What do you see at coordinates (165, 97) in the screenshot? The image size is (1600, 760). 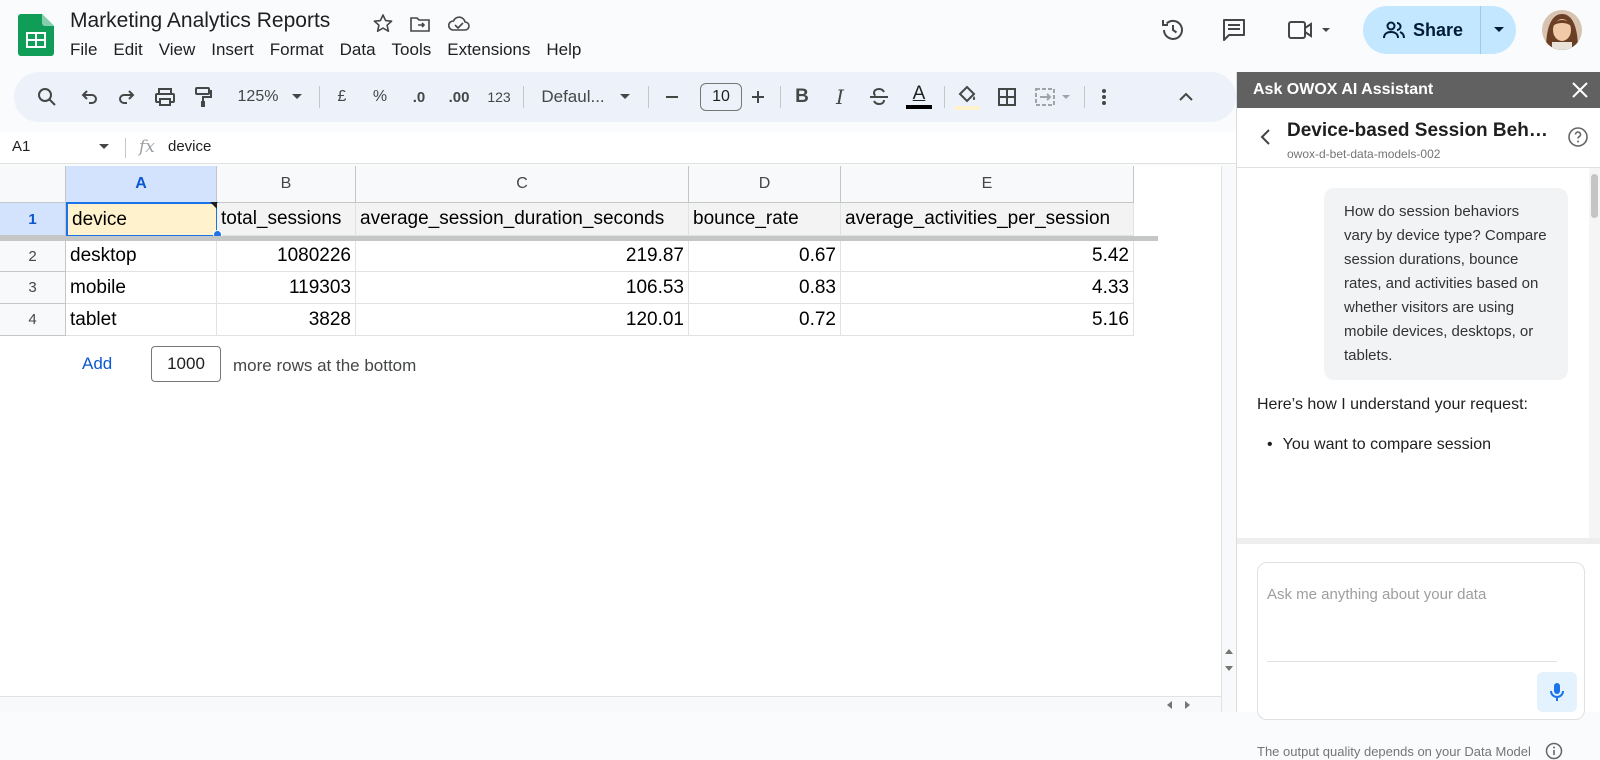 I see `print-icon` at bounding box center [165, 97].